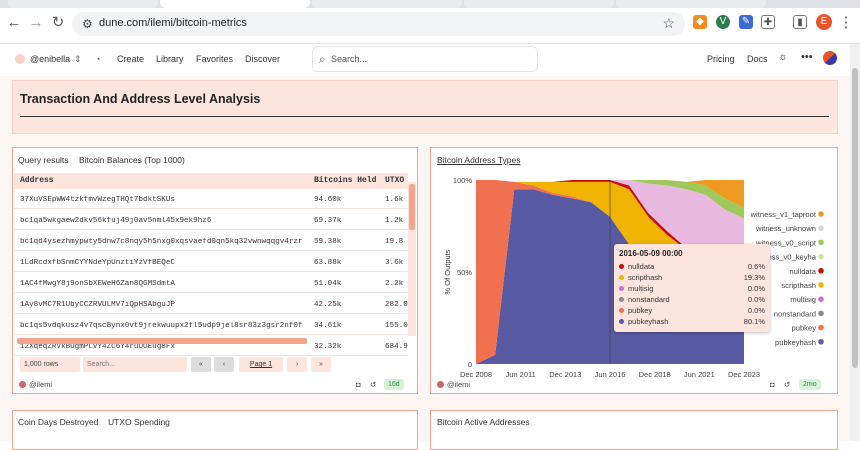  I want to click on bookmark-star-icon: ☆, so click(668, 23).